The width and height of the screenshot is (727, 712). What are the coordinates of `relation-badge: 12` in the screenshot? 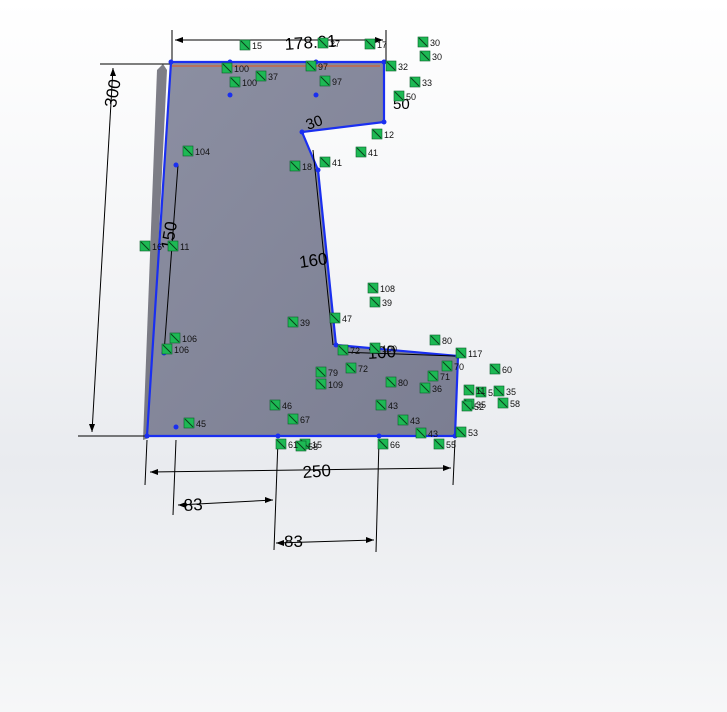 It's located at (382, 134).